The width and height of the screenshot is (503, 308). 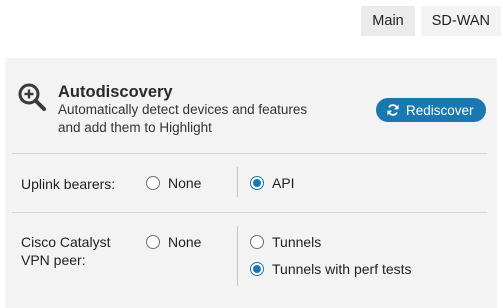 What do you see at coordinates (153, 242) in the screenshot?
I see `cisco-none-radio` at bounding box center [153, 242].